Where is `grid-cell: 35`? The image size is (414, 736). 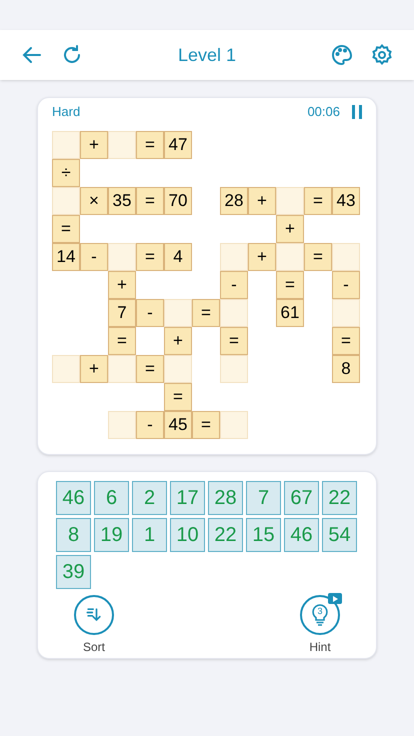
grid-cell: 35 is located at coordinates (122, 201).